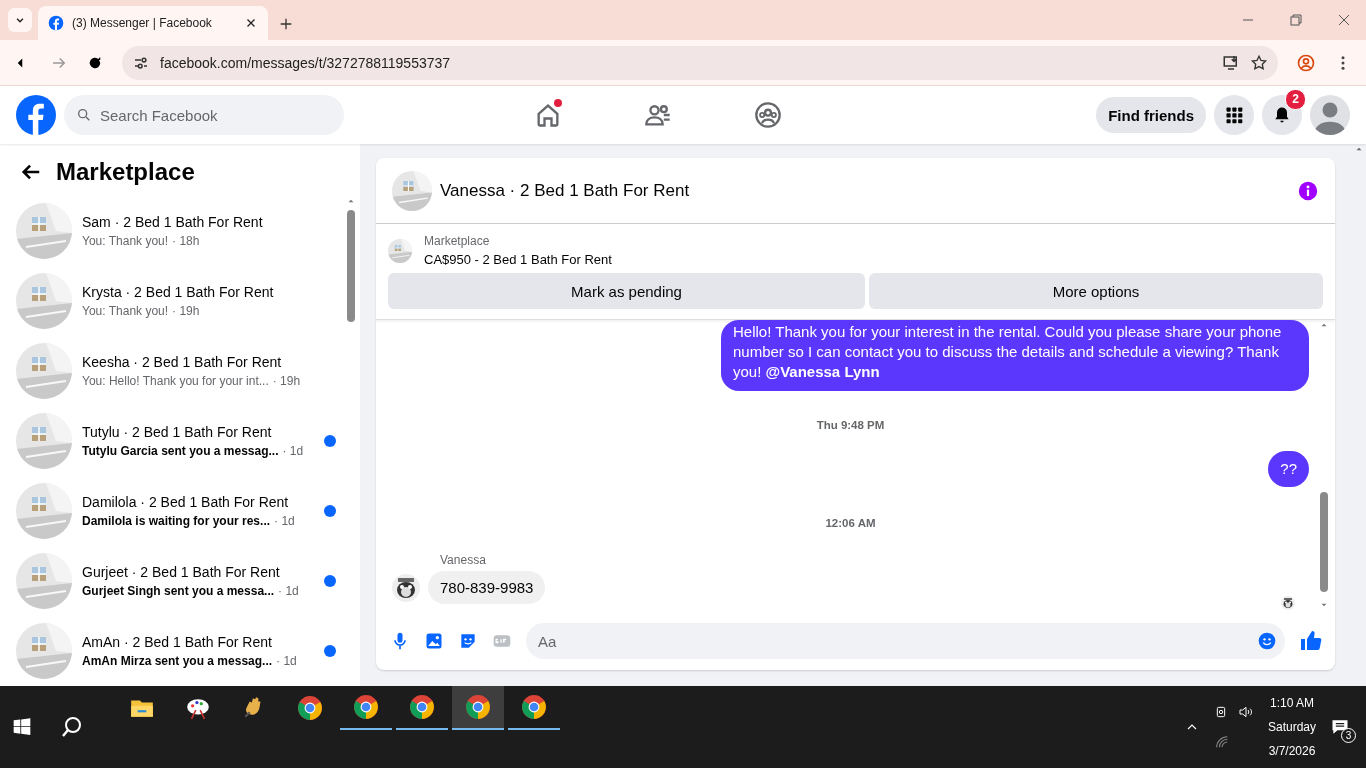 The image size is (1366, 768). Describe the element at coordinates (487, 587) in the screenshot. I see `received-message: 780-839-9983` at that location.